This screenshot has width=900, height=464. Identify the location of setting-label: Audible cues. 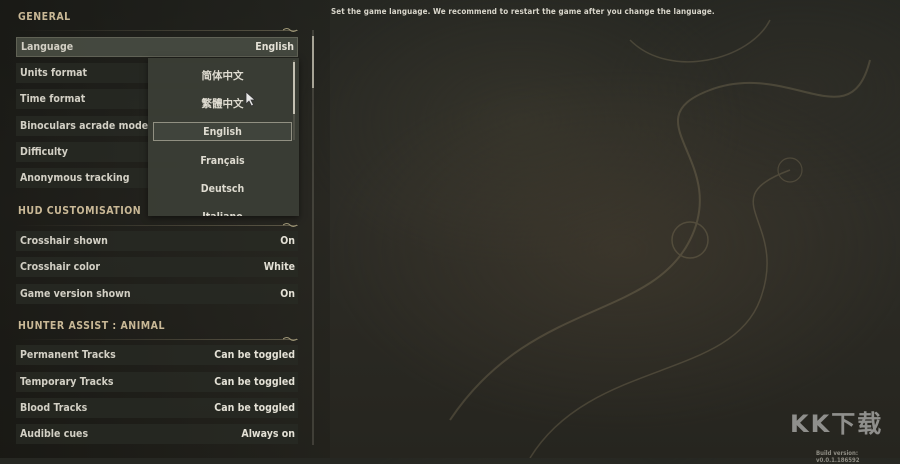
(54, 434).